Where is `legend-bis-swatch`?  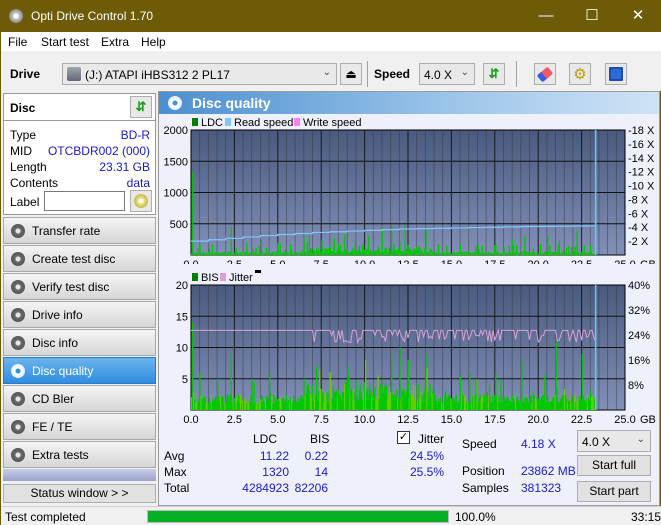
legend-bis-swatch is located at coordinates (195, 277).